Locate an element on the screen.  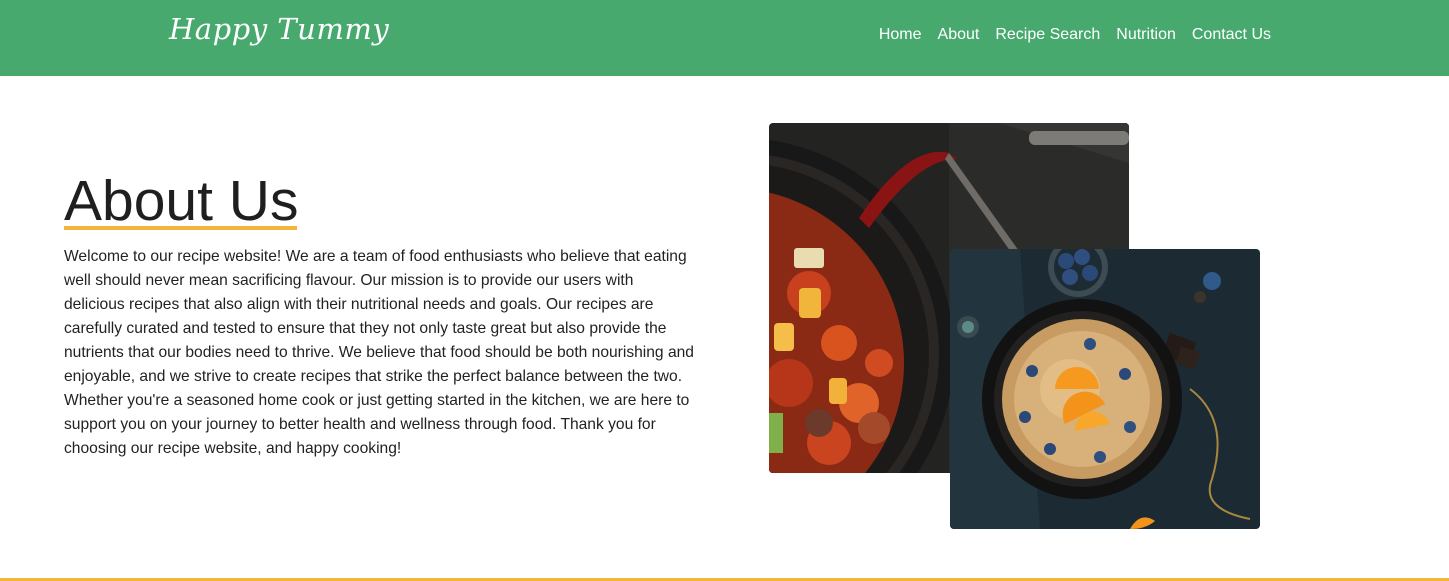
nav-link-contact-us: Contact Us is located at coordinates (1231, 35).